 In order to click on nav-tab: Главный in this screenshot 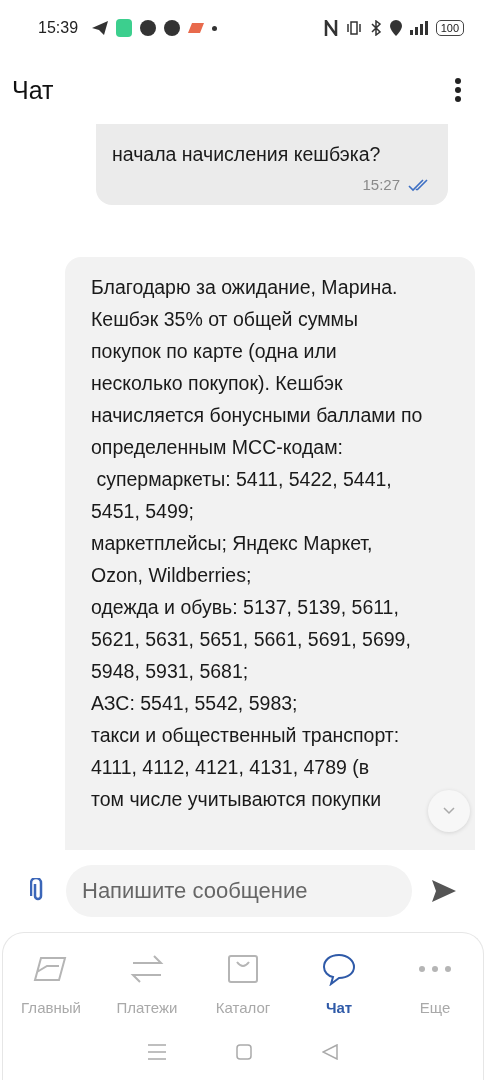, I will do `click(51, 983)`.